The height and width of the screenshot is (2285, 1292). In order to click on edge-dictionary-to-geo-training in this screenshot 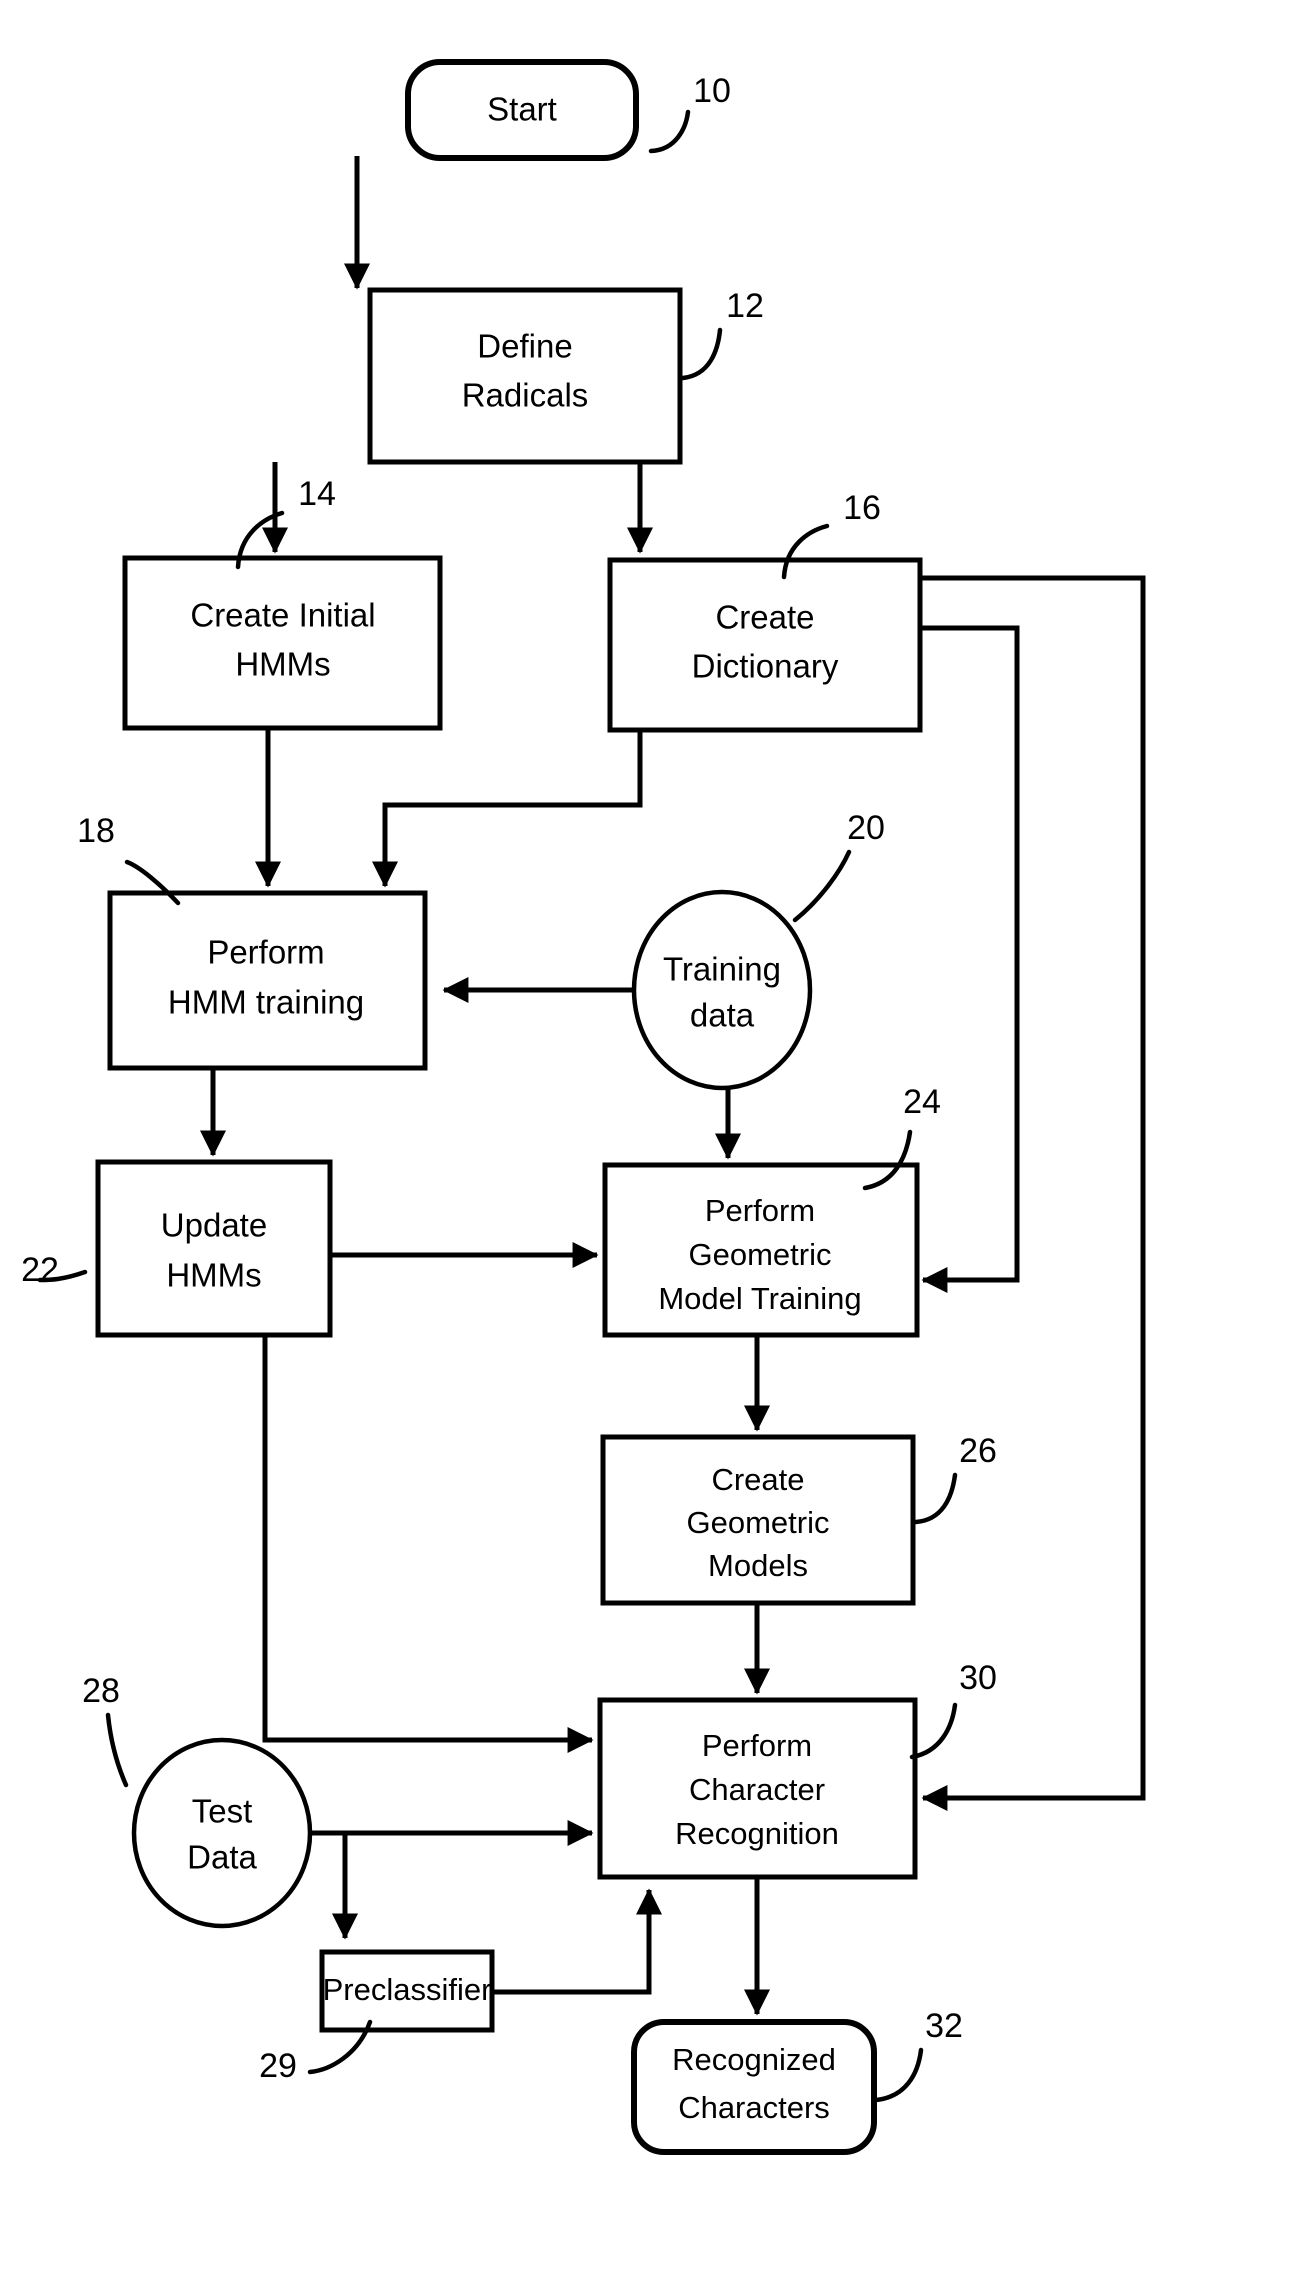, I will do `click(970, 959)`.